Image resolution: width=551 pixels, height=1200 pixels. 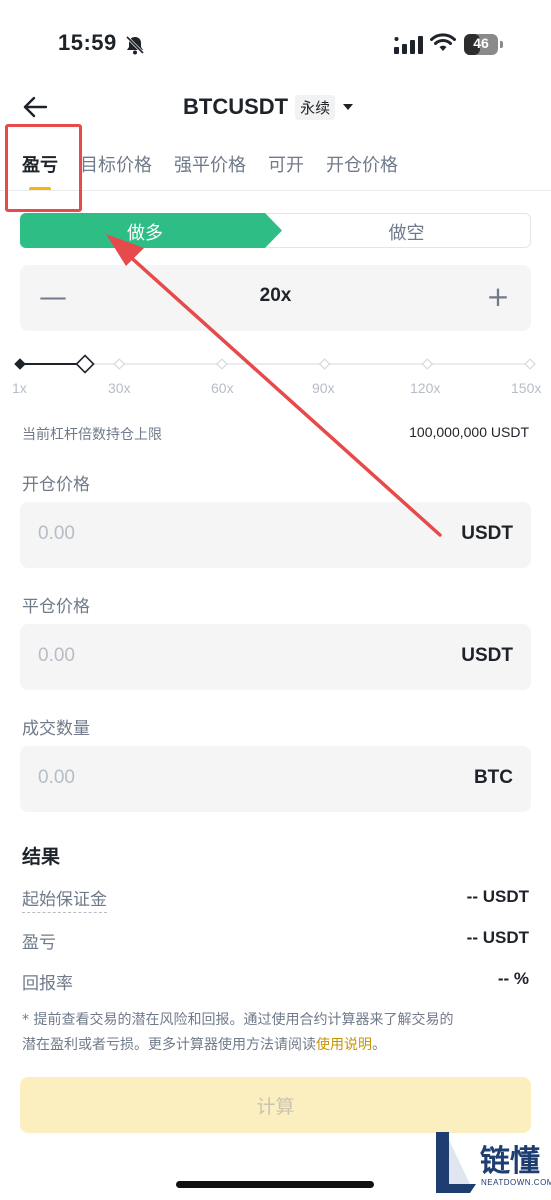 I want to click on short-button: 做空, so click(x=406, y=232).